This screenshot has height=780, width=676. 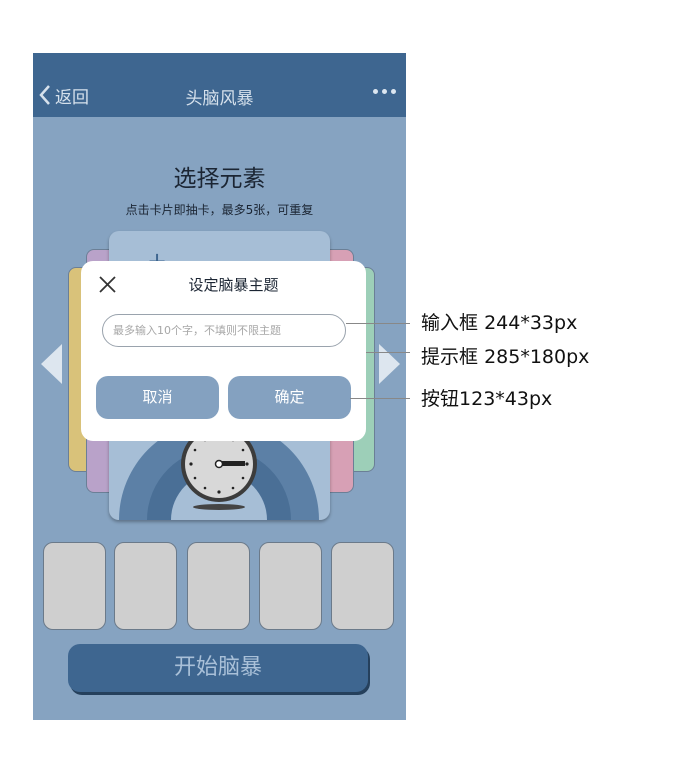 What do you see at coordinates (450, 323) in the screenshot?
I see `annotation-label: 输入框` at bounding box center [450, 323].